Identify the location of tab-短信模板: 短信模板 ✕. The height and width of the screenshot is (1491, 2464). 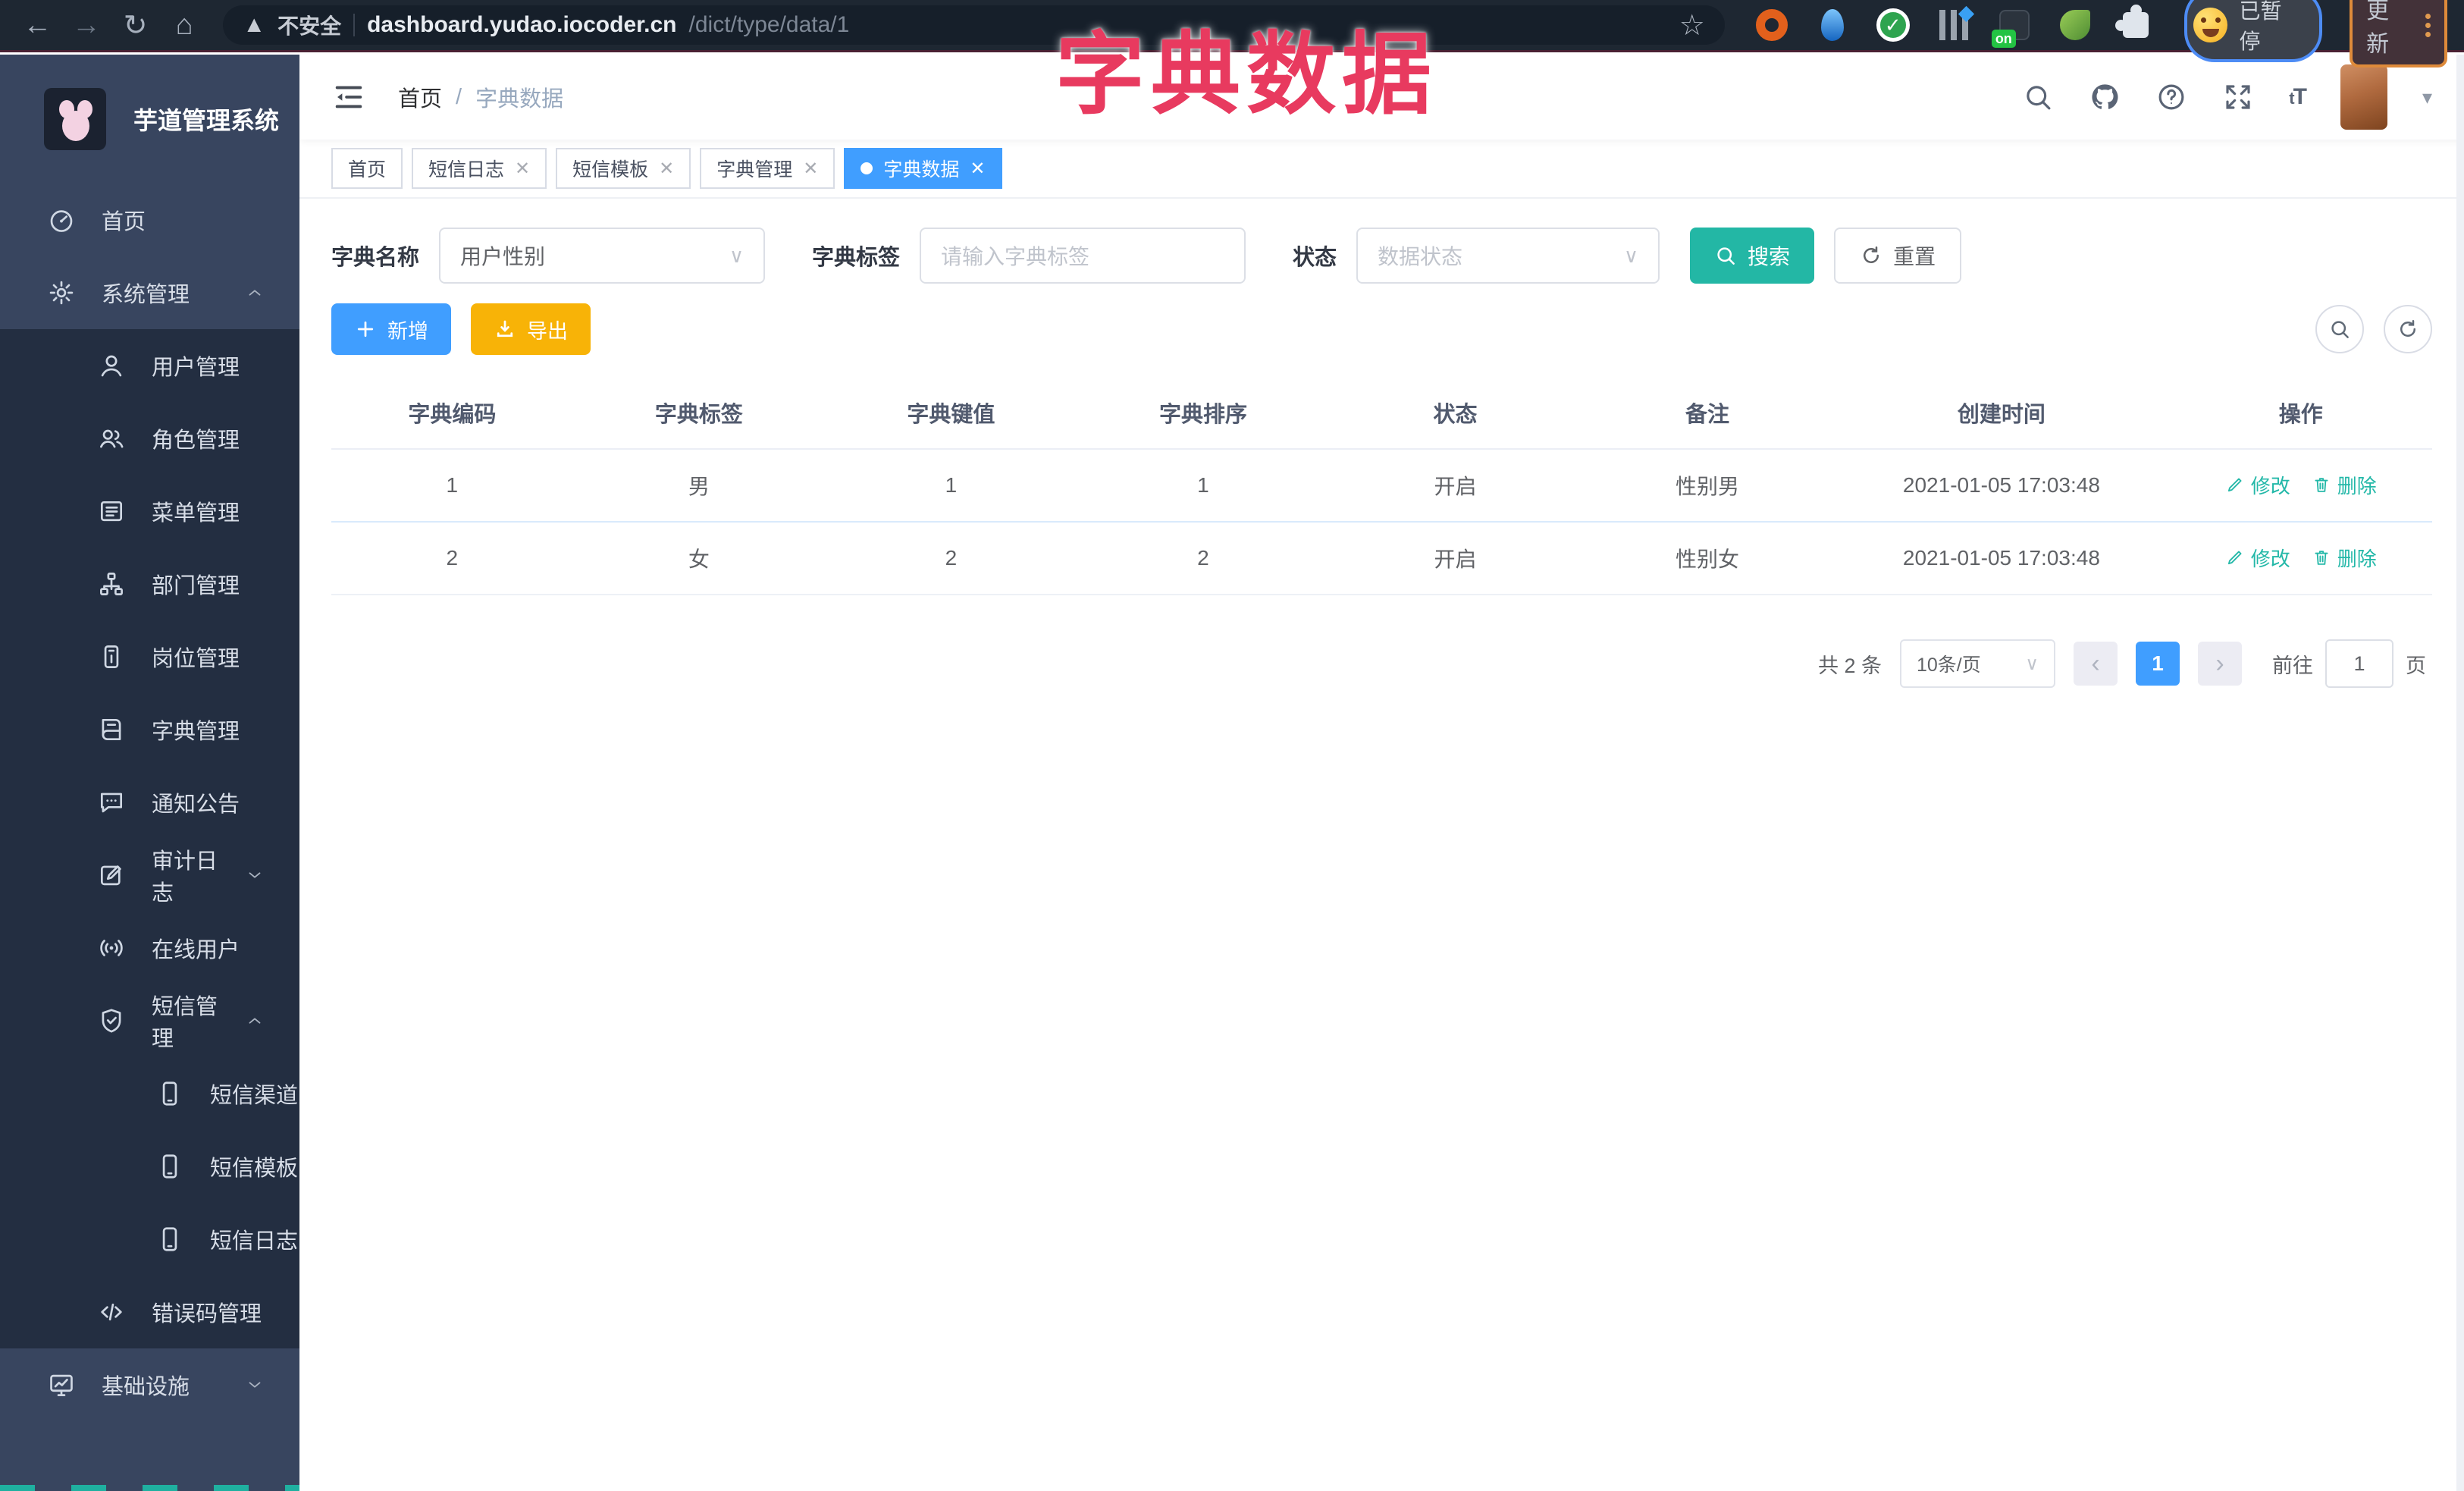
(623, 168).